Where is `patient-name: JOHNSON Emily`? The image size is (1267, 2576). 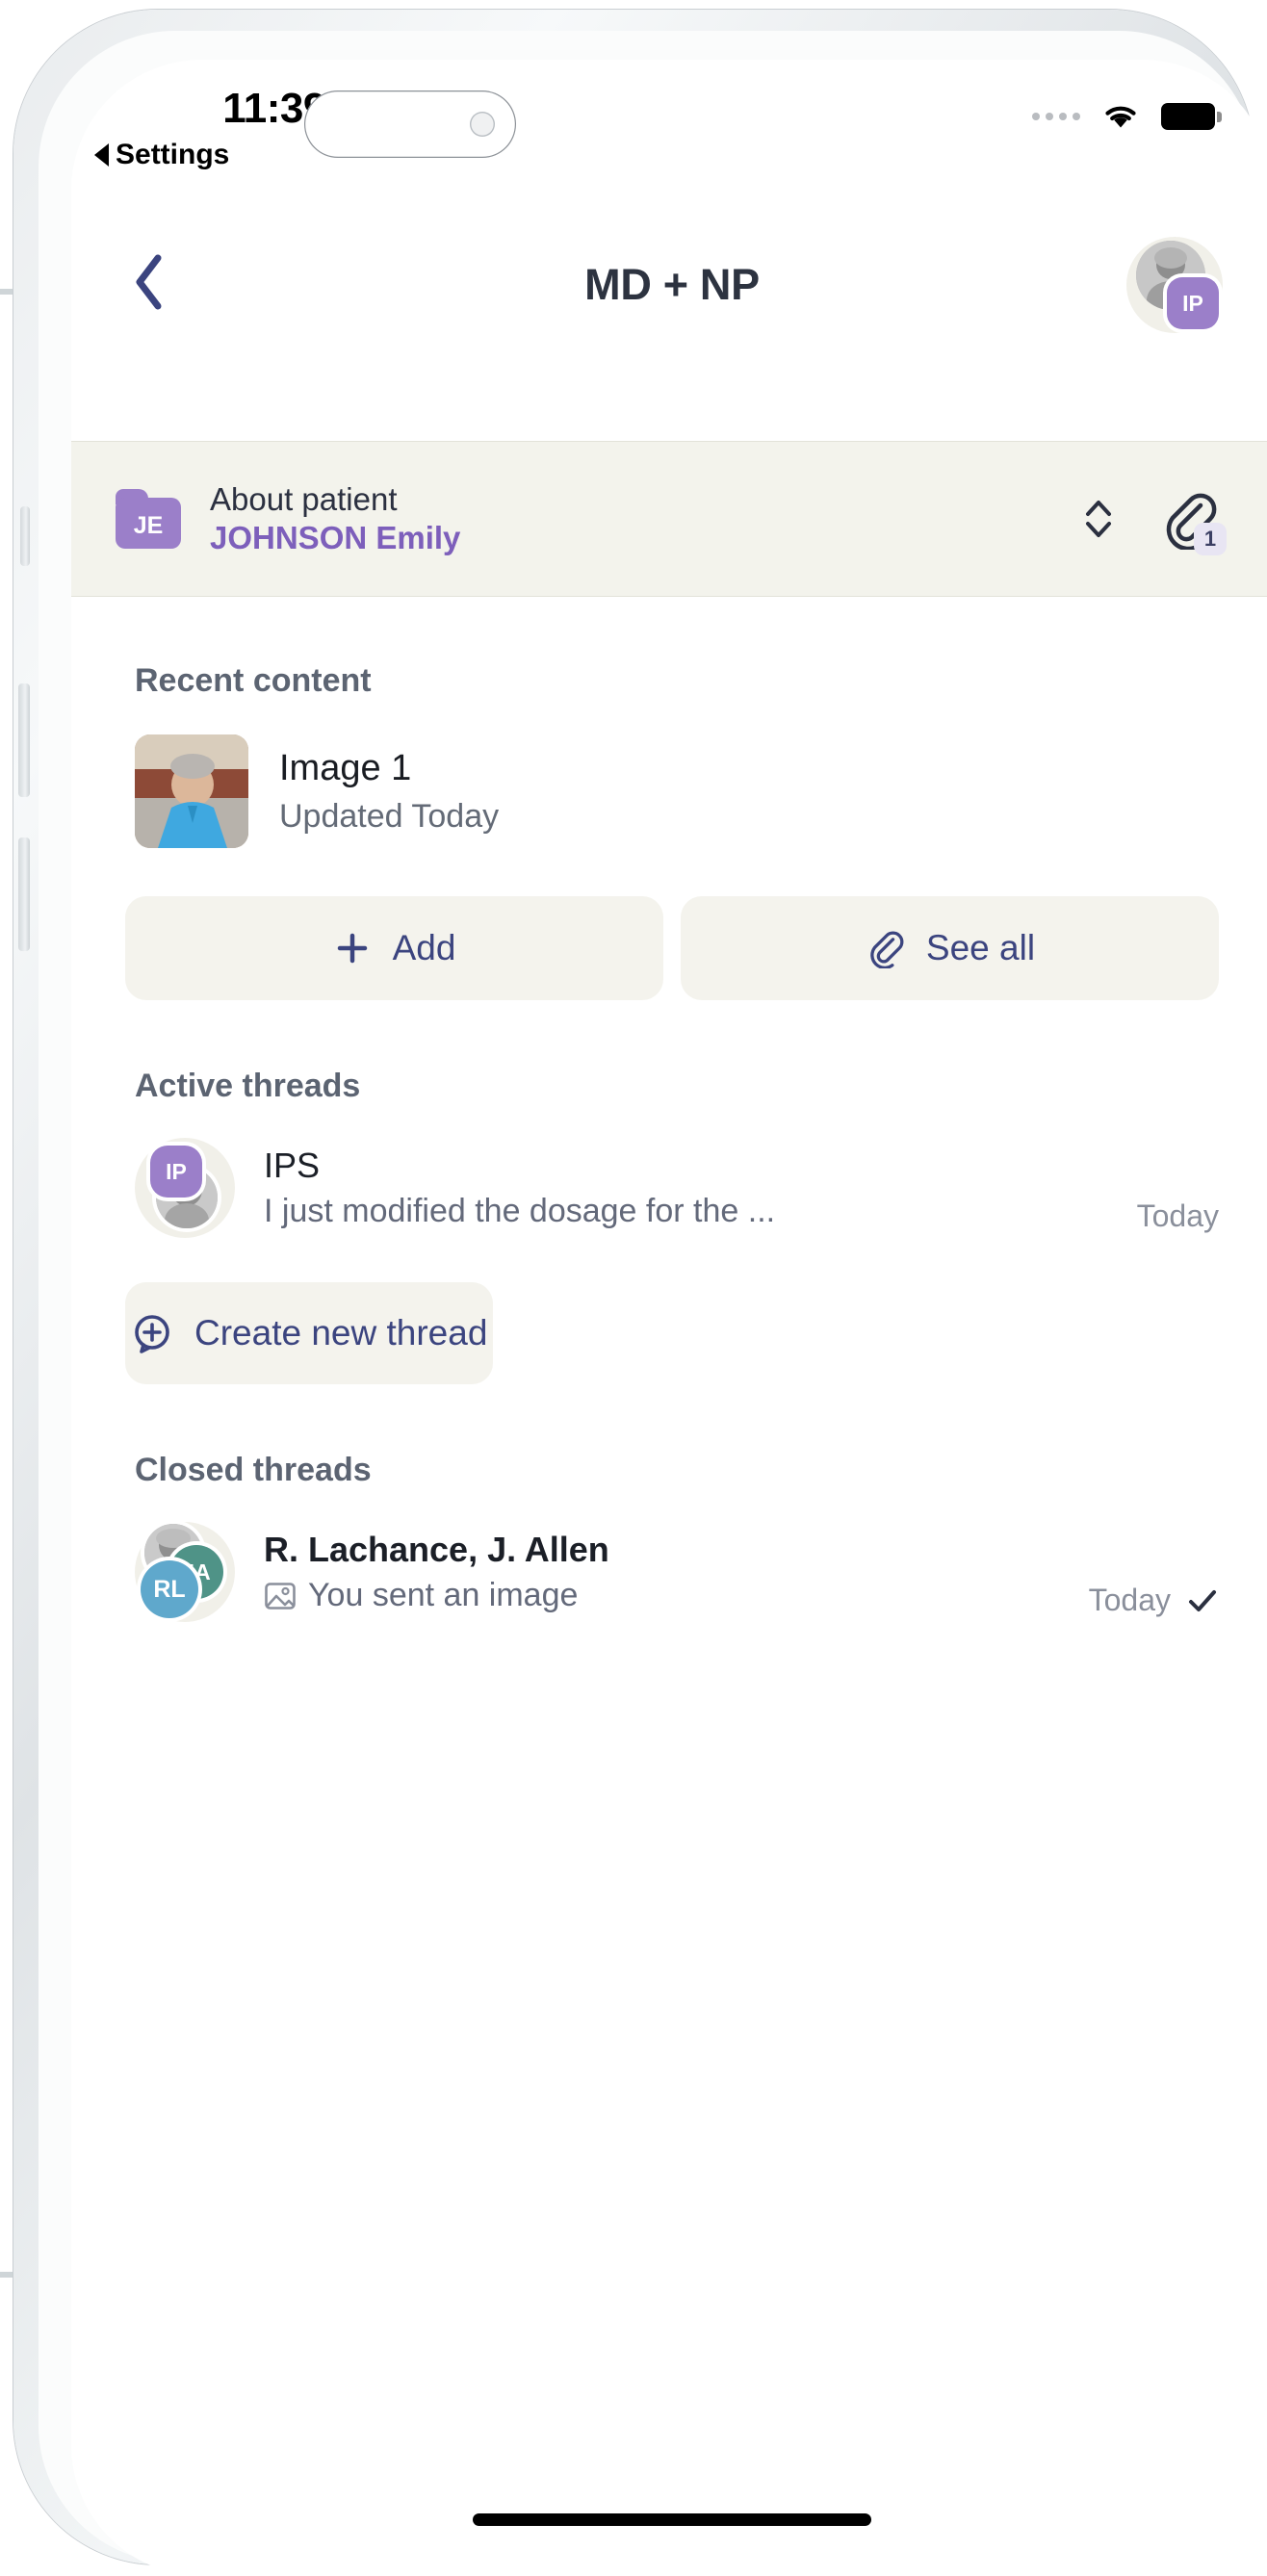
patient-name: JOHNSON Emily is located at coordinates (335, 538).